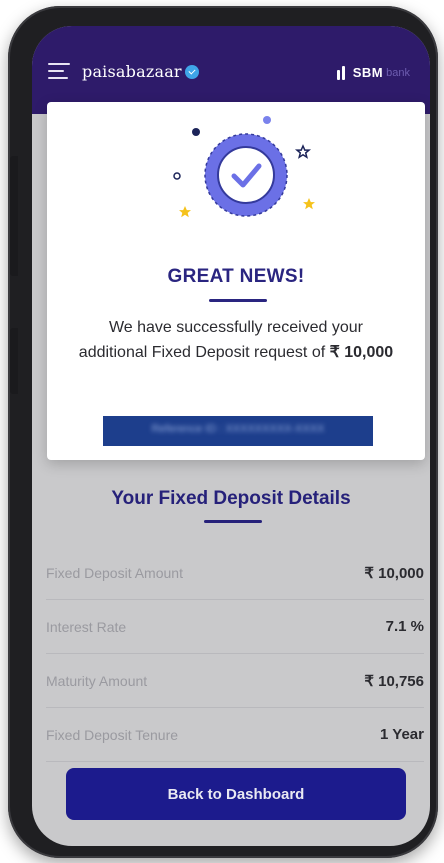  I want to click on detail-label: Maturity Amount, so click(97, 680).